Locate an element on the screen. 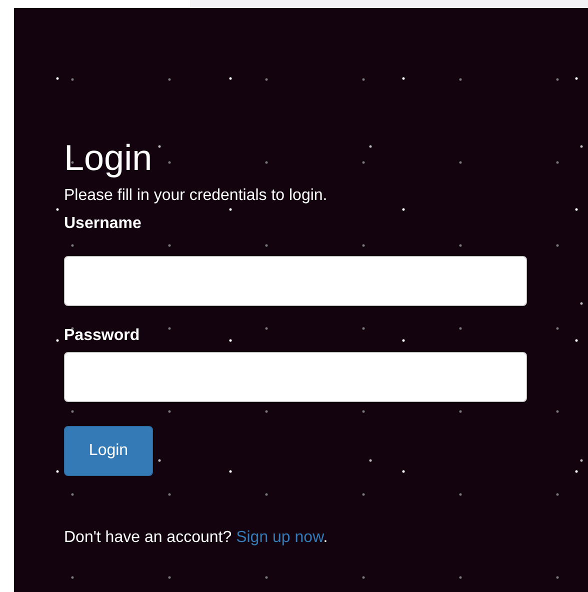  username-field is located at coordinates (295, 281).